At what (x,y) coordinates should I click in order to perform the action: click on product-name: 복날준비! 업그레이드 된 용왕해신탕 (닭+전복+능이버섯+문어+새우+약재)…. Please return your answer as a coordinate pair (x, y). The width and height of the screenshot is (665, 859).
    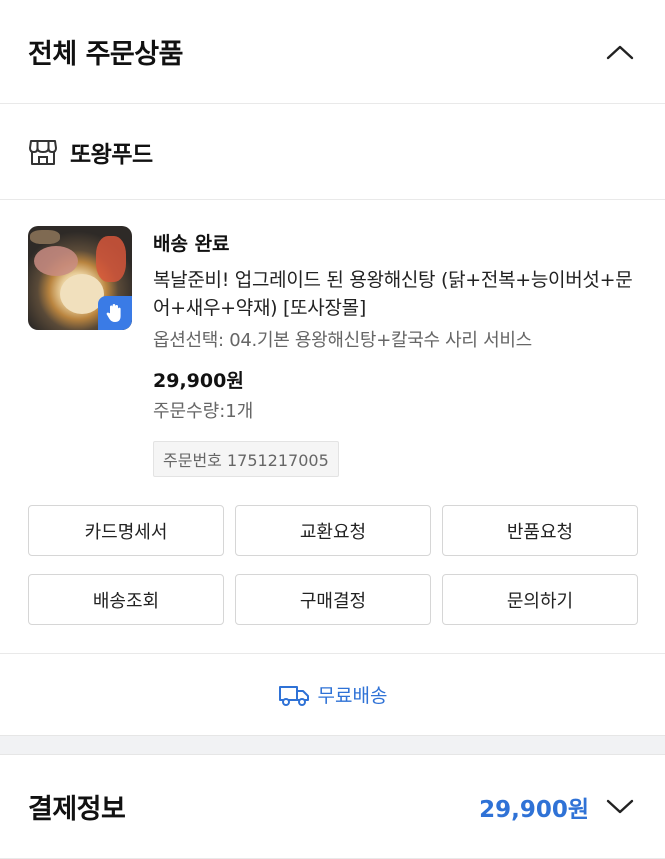
    Looking at the image, I should click on (395, 294).